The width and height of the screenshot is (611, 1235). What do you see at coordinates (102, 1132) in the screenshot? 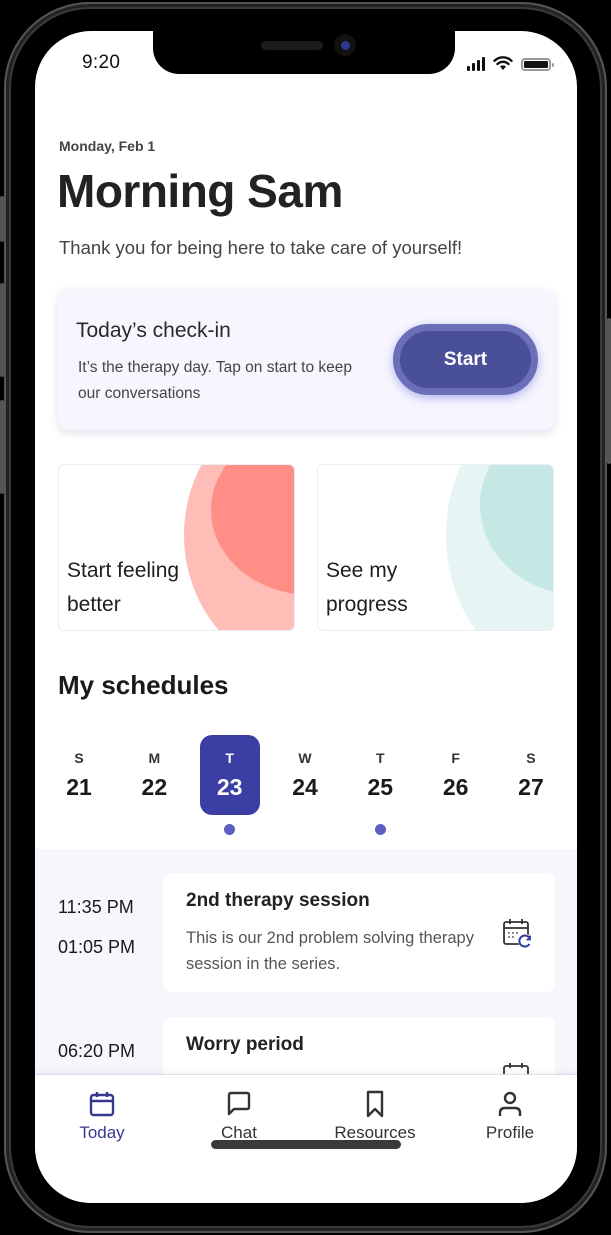
I see `nav-label: Today` at bounding box center [102, 1132].